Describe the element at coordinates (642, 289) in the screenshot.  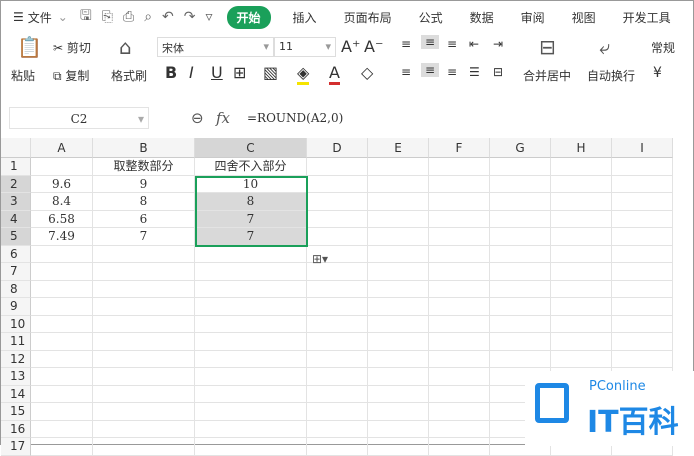
I see `cell-I8` at that location.